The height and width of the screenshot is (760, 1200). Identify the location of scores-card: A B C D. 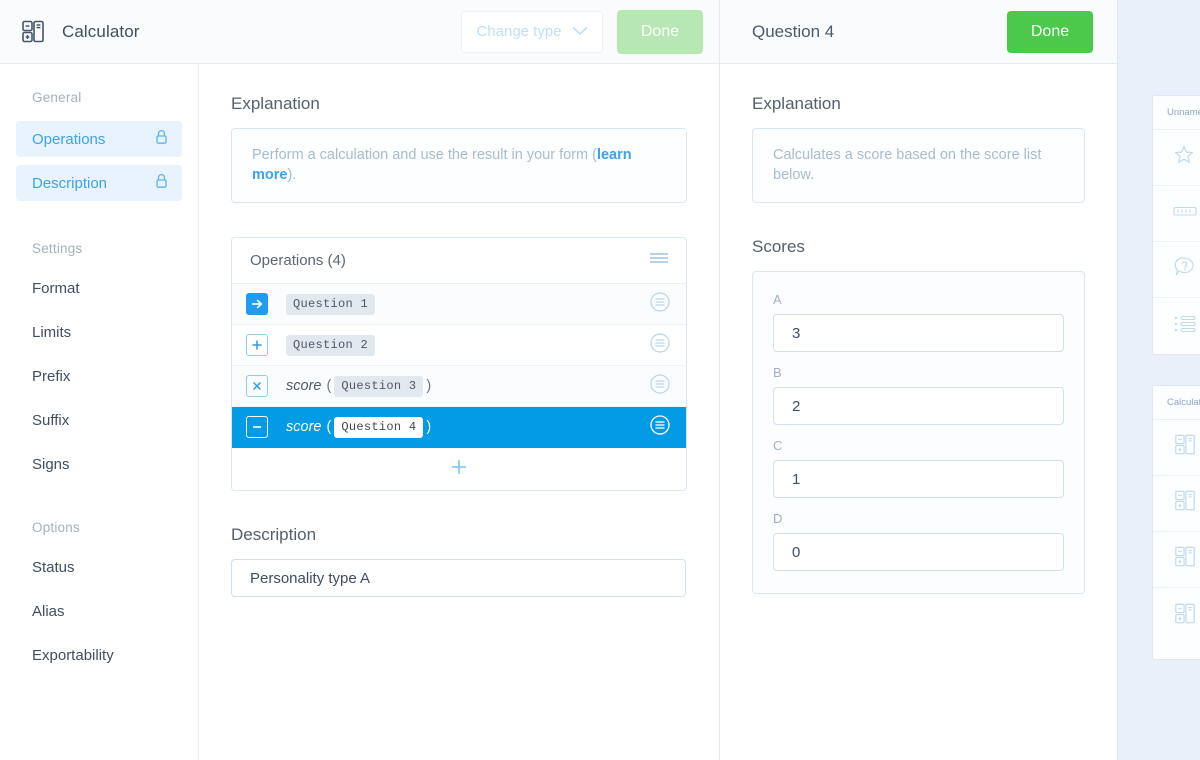
(918, 433).